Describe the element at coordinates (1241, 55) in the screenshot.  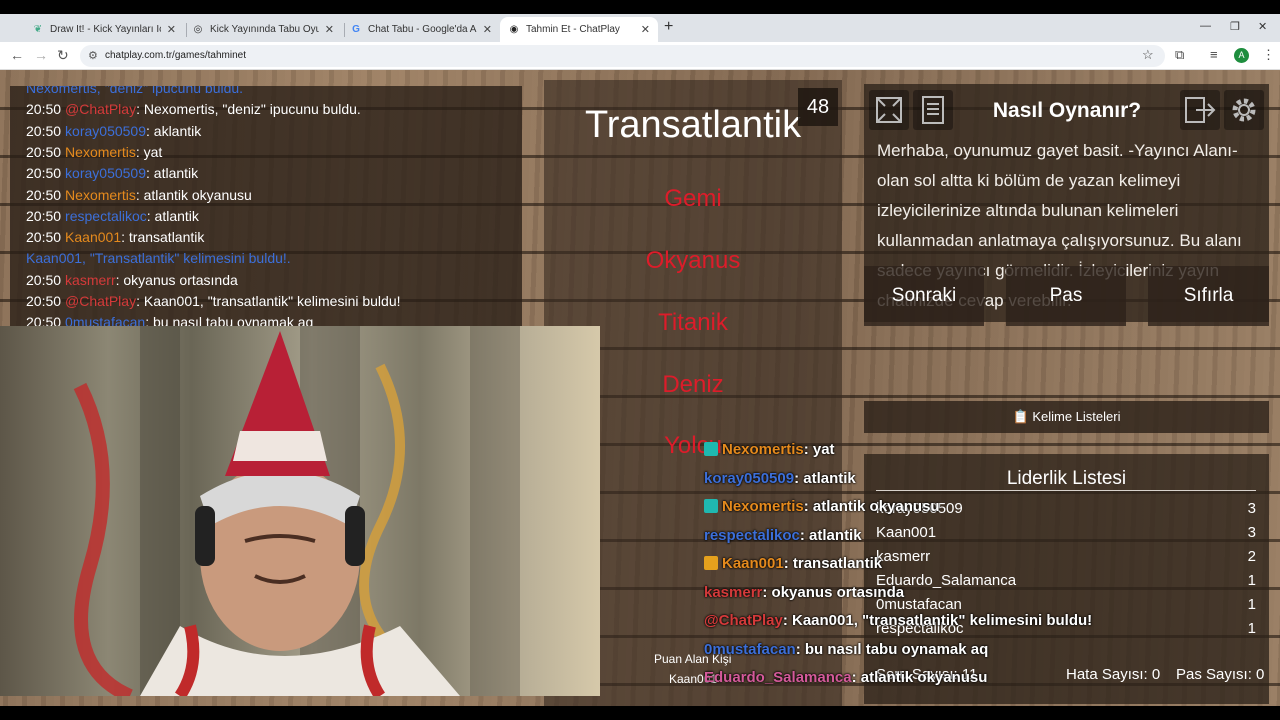
I see `profile-avatar: A` at that location.